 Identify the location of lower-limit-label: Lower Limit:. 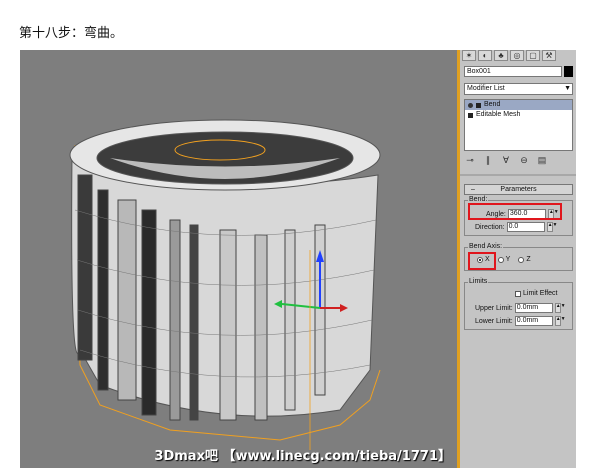
(494, 321).